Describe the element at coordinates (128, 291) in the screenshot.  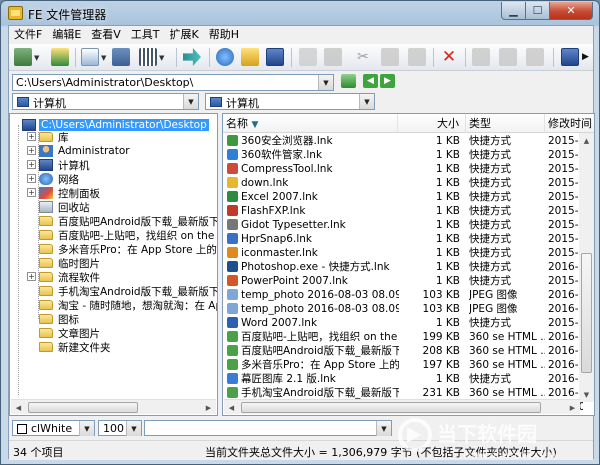
I see `tree-node: 手机淘宝Android版下载_最新版下载` at that location.